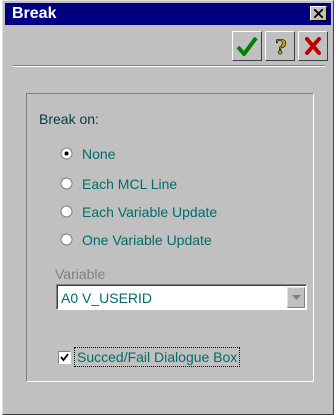  I want to click on variable-dropdown-button, so click(296, 297).